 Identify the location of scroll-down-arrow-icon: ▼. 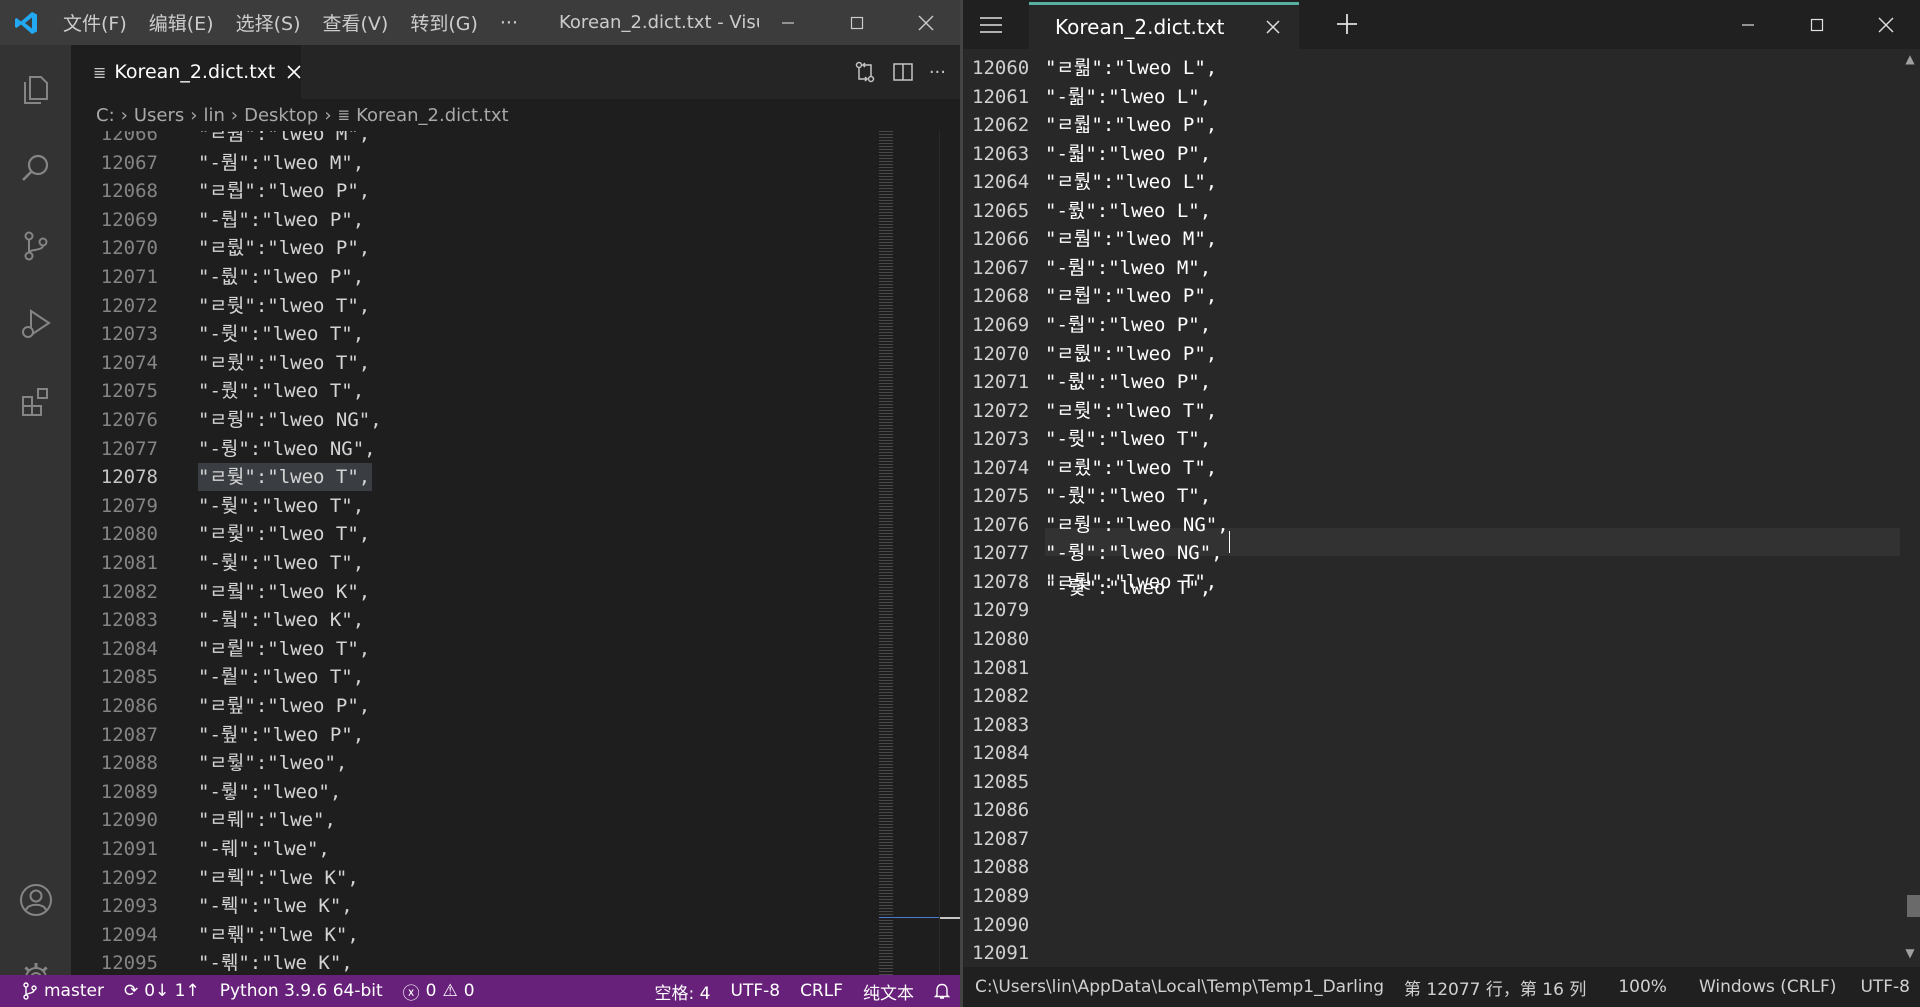
(1910, 953).